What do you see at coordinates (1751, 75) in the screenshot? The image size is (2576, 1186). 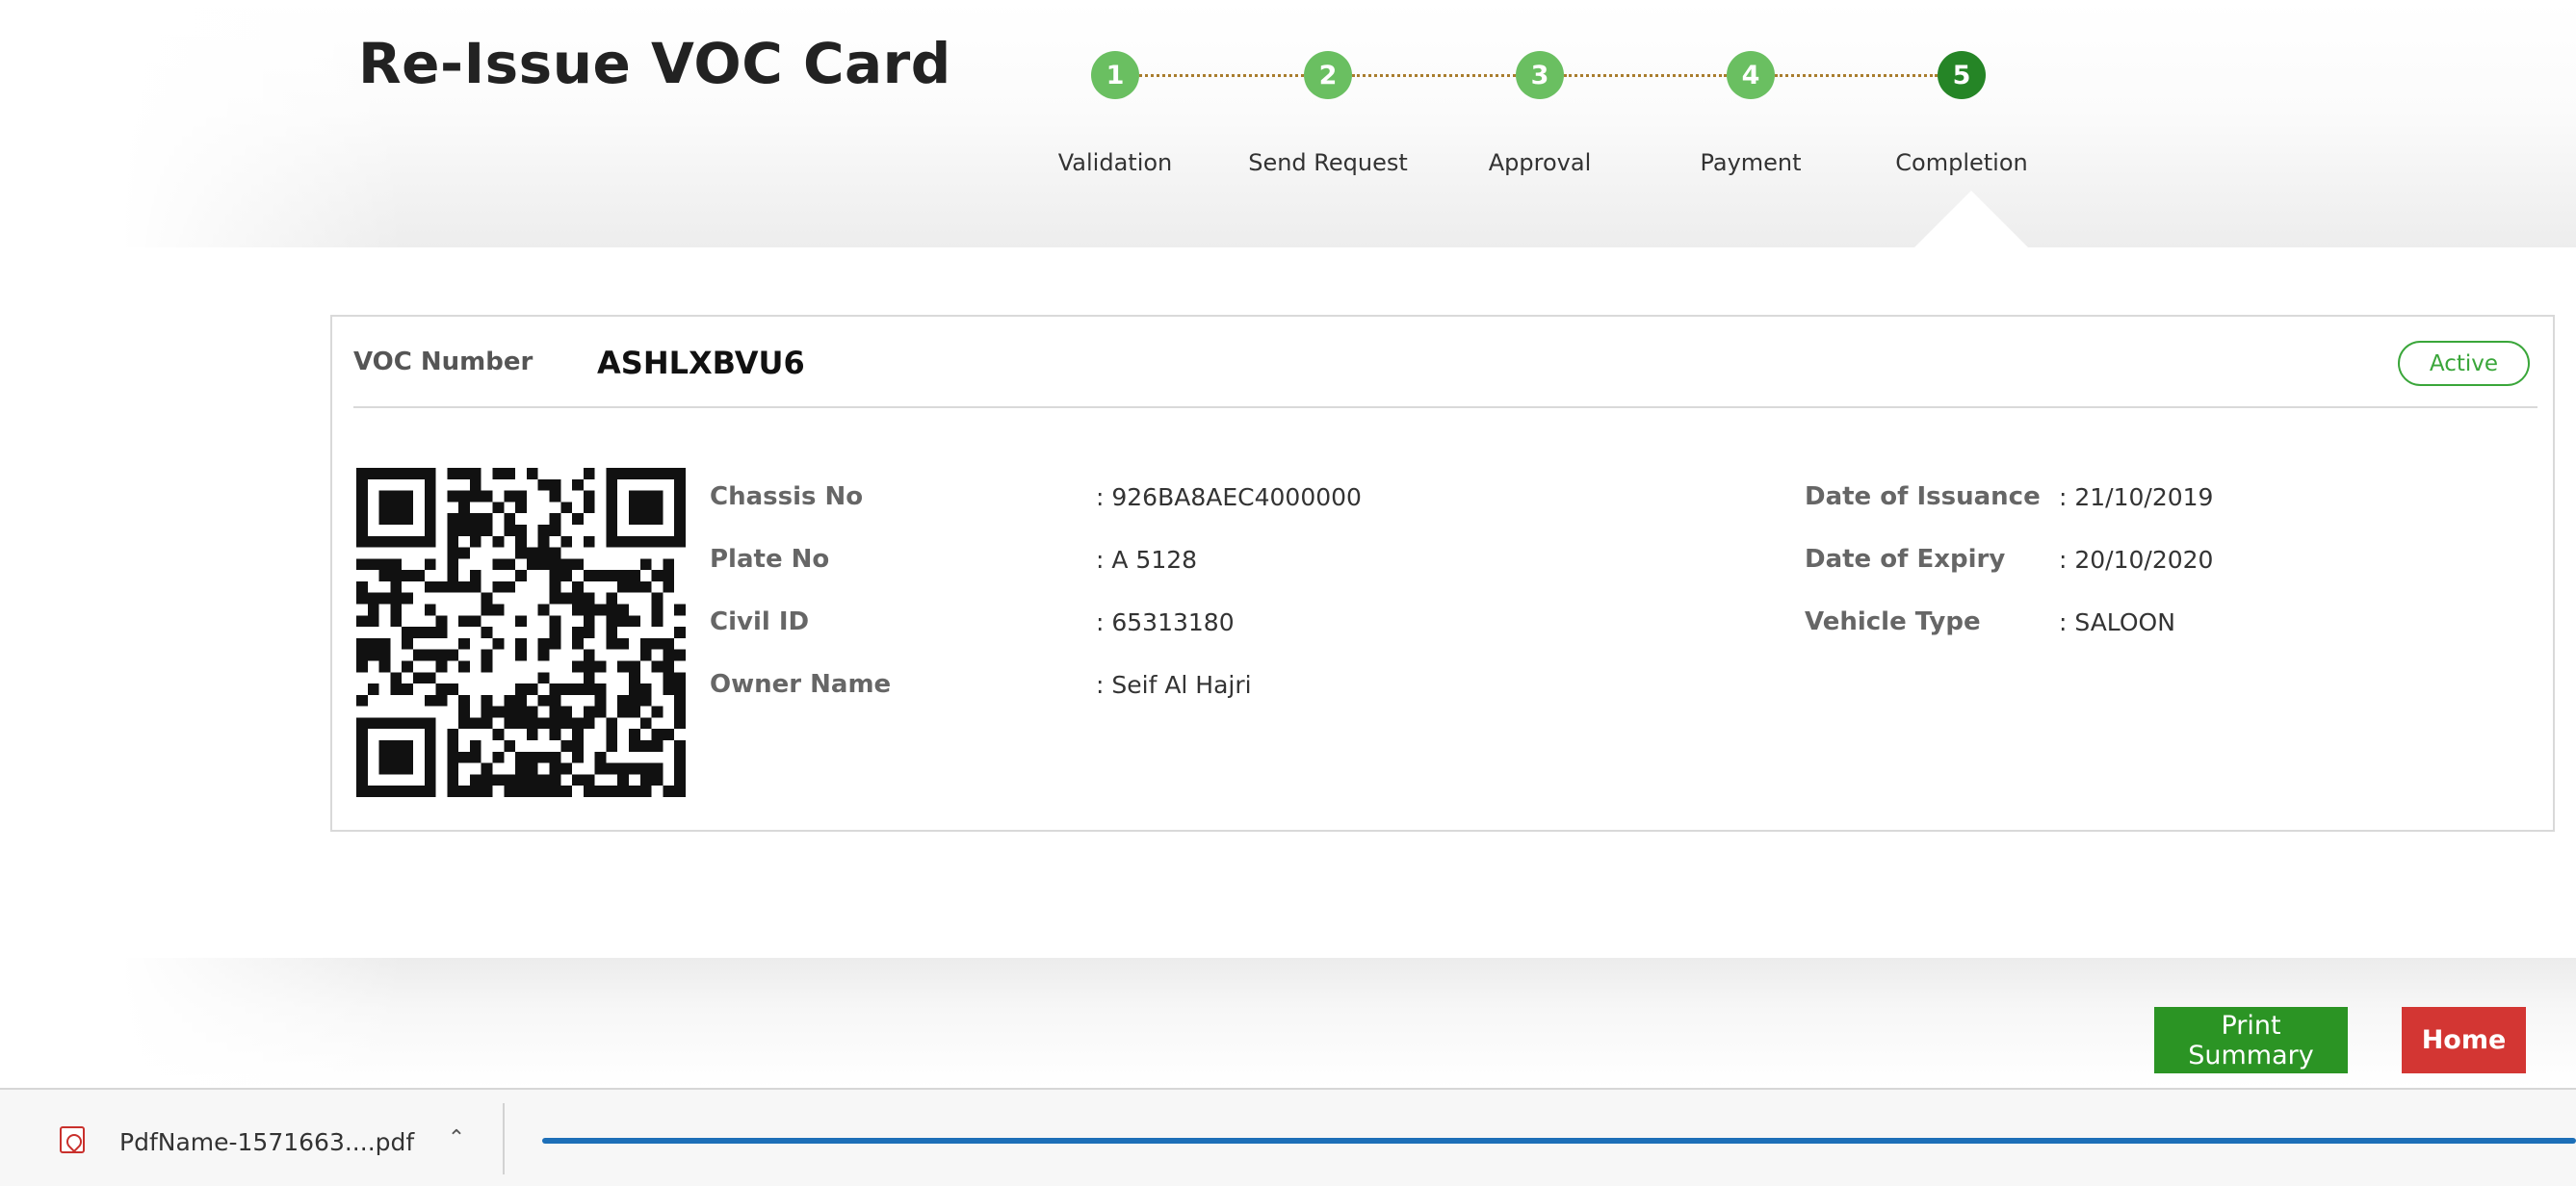 I see `step-4-circle: 4` at bounding box center [1751, 75].